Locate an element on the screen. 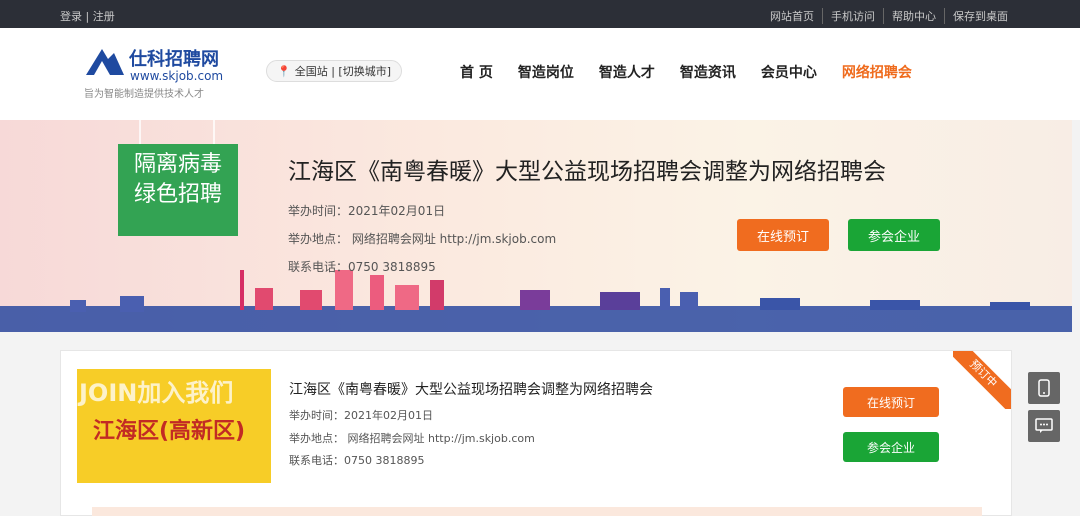  fair-book-button: 在线预订 is located at coordinates (891, 402).